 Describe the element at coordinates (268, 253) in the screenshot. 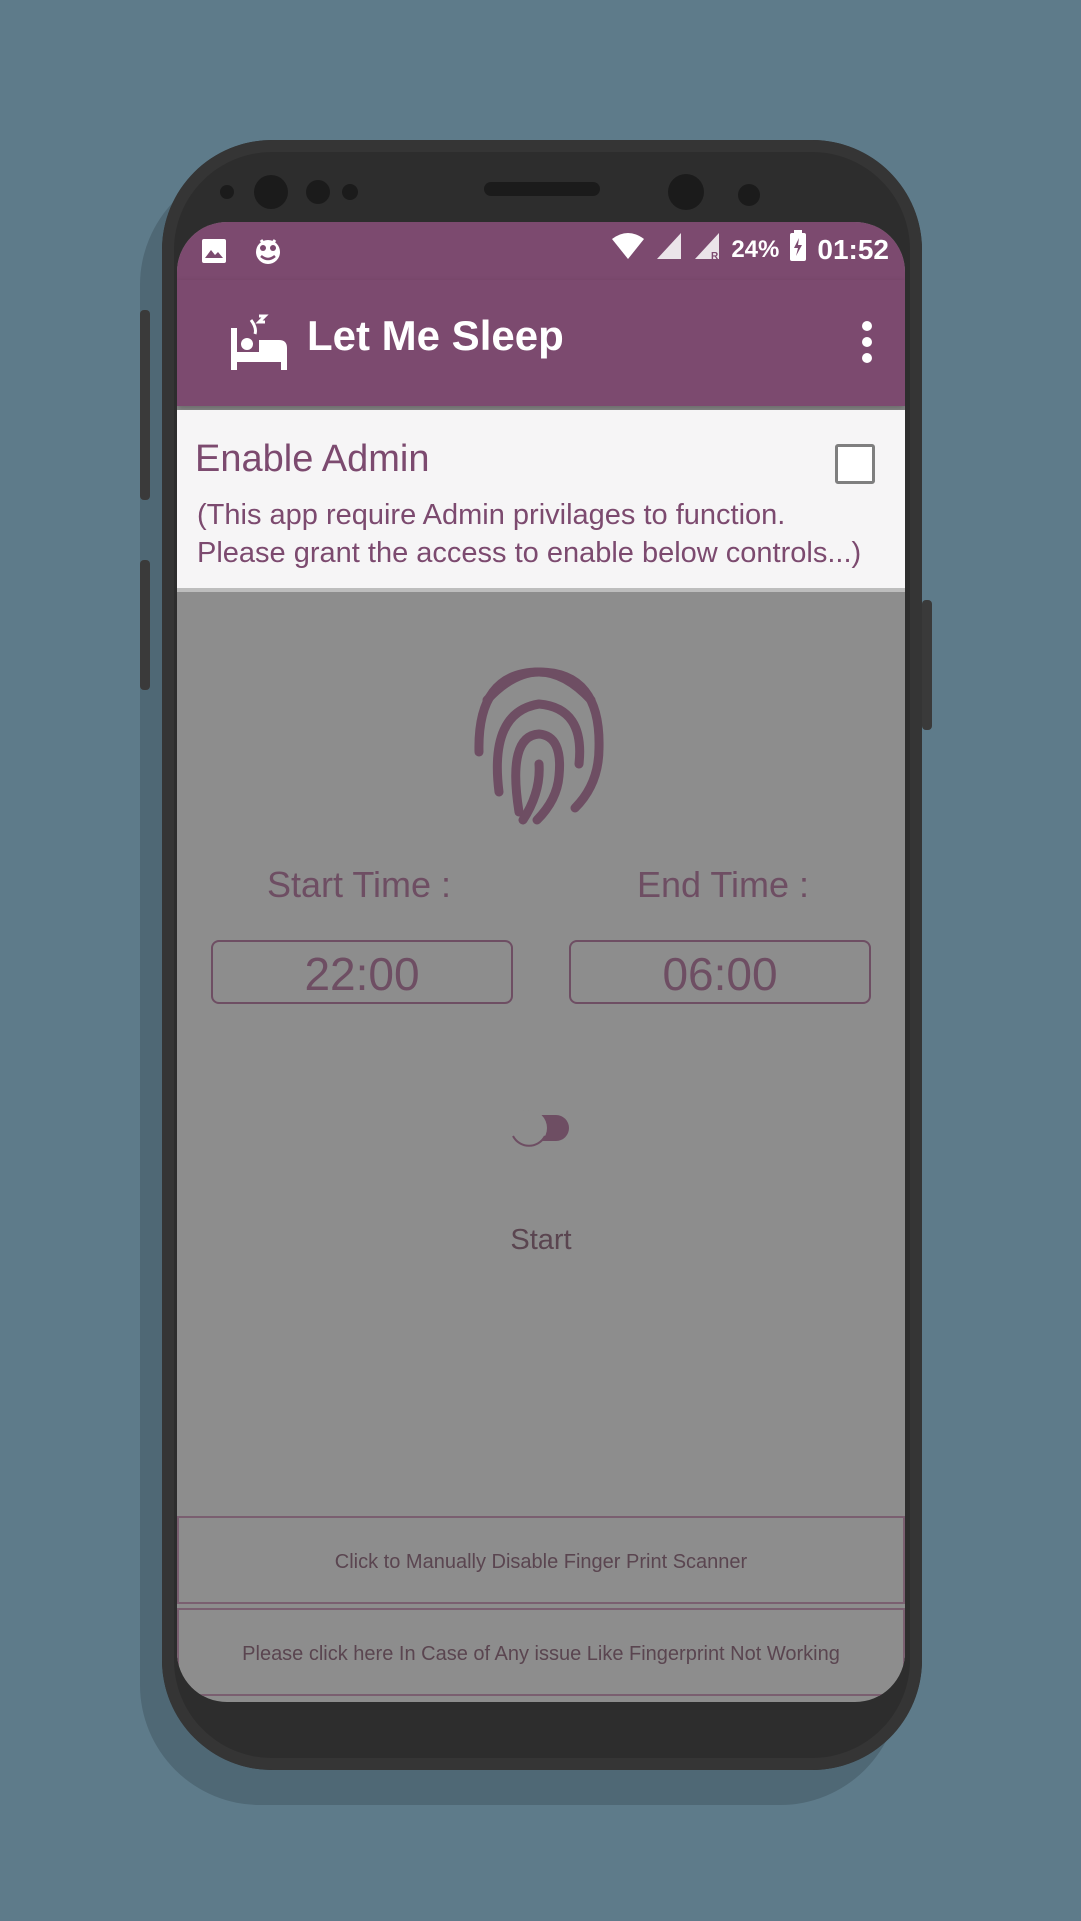

I see `debug-icon` at that location.